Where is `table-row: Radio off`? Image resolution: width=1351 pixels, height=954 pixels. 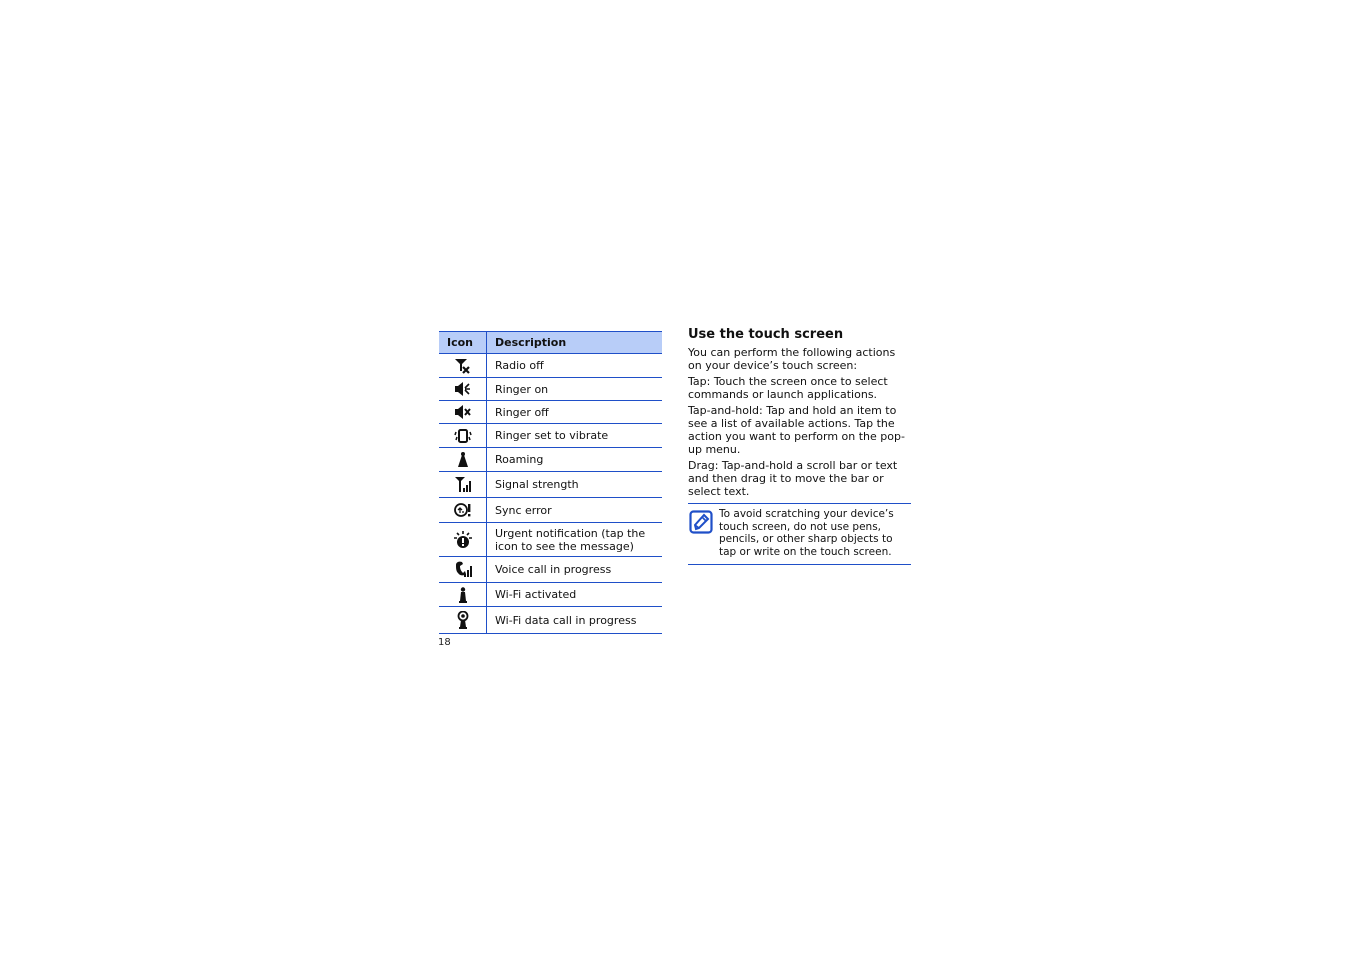
table-row: Radio off is located at coordinates (550, 365).